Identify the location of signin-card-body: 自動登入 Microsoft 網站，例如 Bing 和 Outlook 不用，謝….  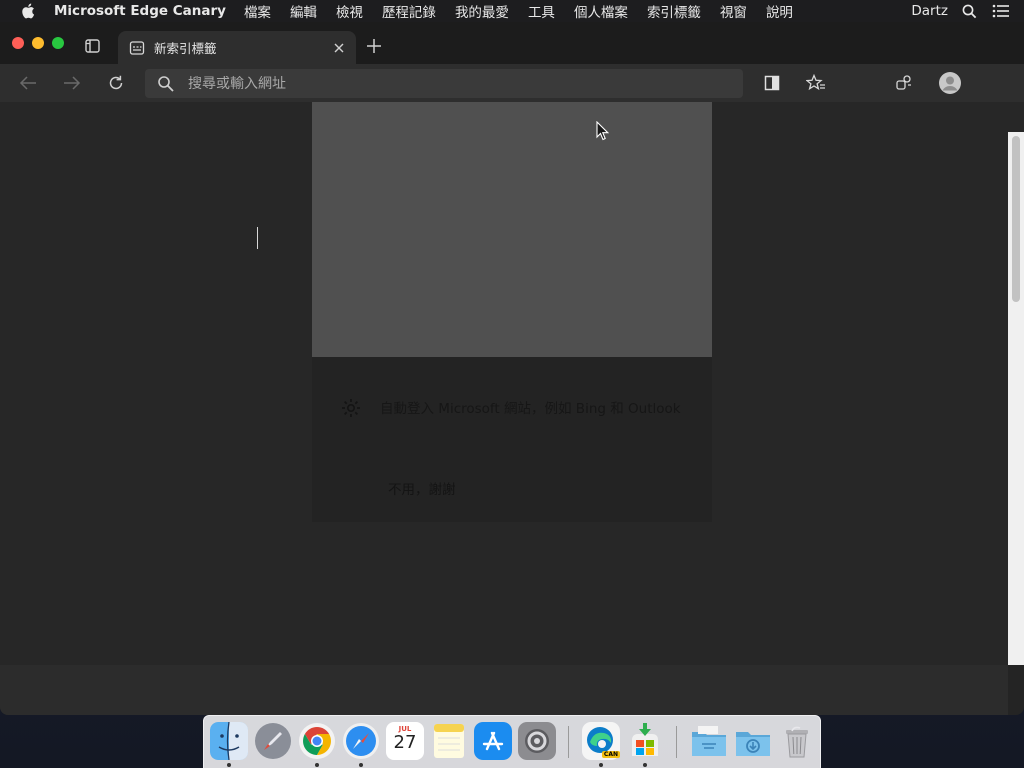
(512, 439).